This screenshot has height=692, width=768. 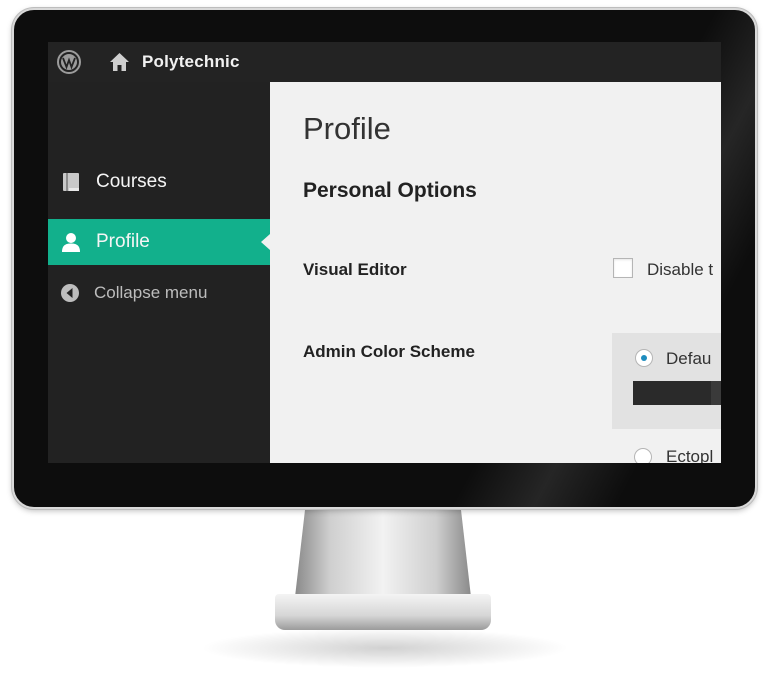 I want to click on book-icon, so click(x=71, y=182).